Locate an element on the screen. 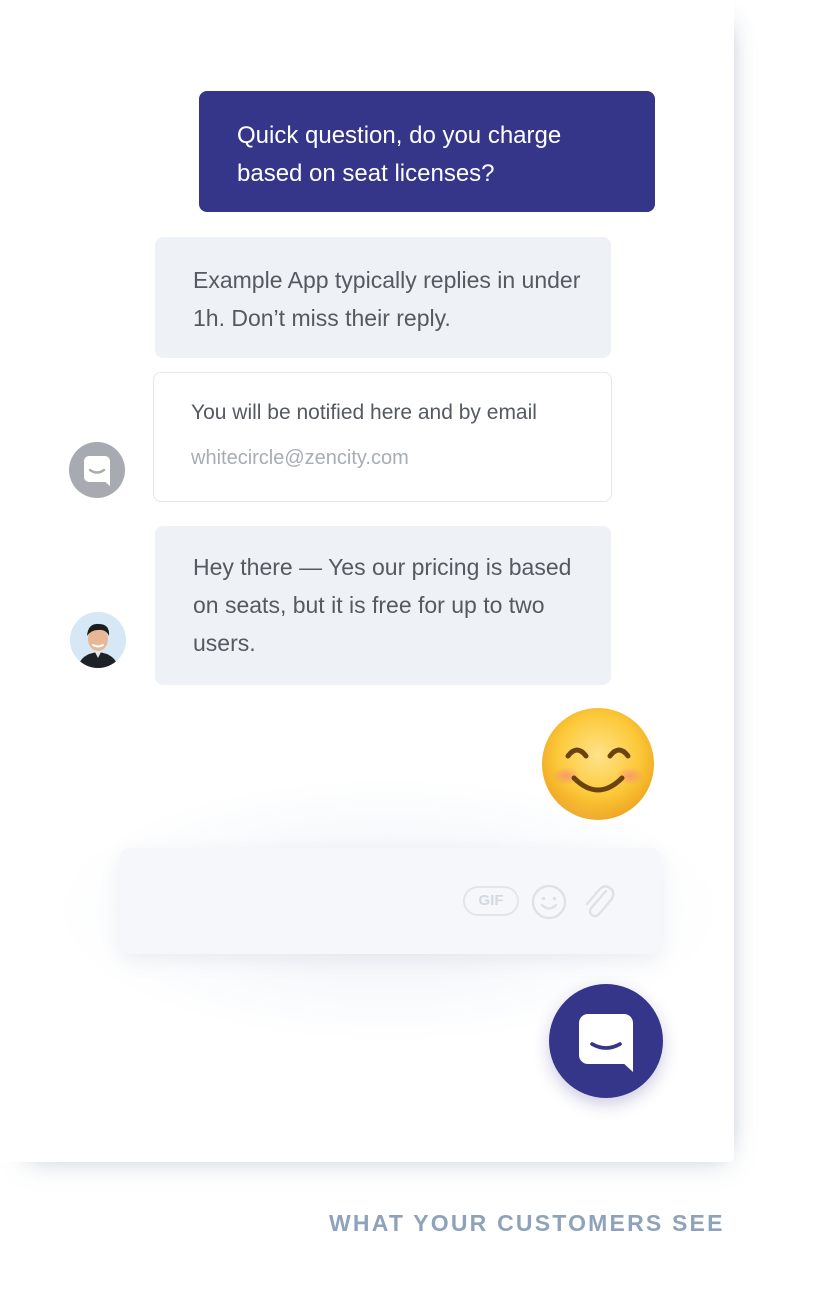  messenger-launcher-button is located at coordinates (606, 1041).